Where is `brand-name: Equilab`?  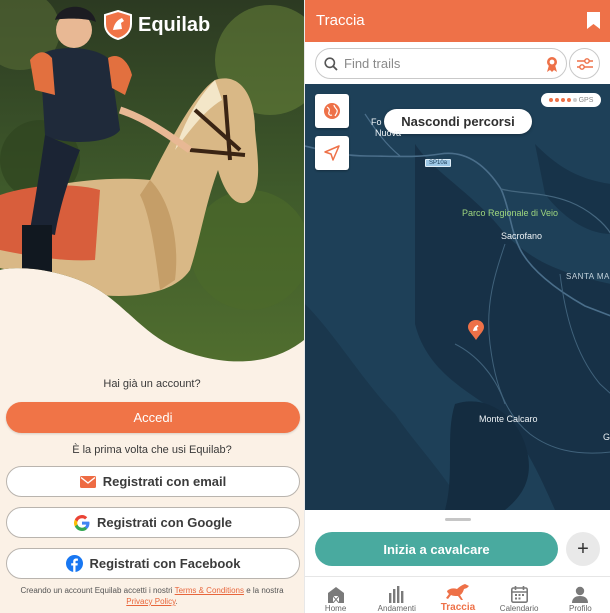 brand-name: Equilab is located at coordinates (174, 24).